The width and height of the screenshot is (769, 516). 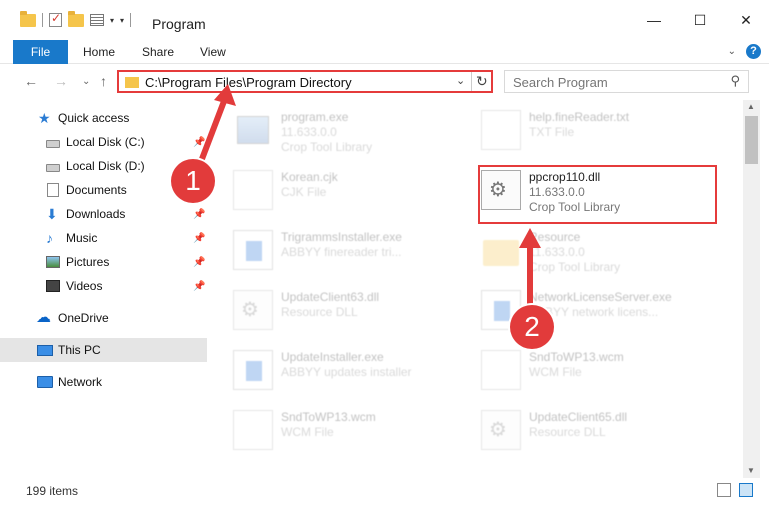 I want to click on file-type: ABBYY updates installer, so click(x=346, y=372).